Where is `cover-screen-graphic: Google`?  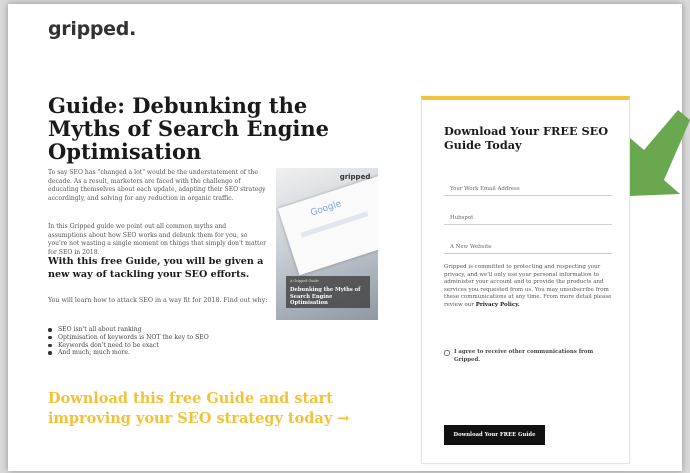
cover-screen-graphic: Google is located at coordinates (327, 225).